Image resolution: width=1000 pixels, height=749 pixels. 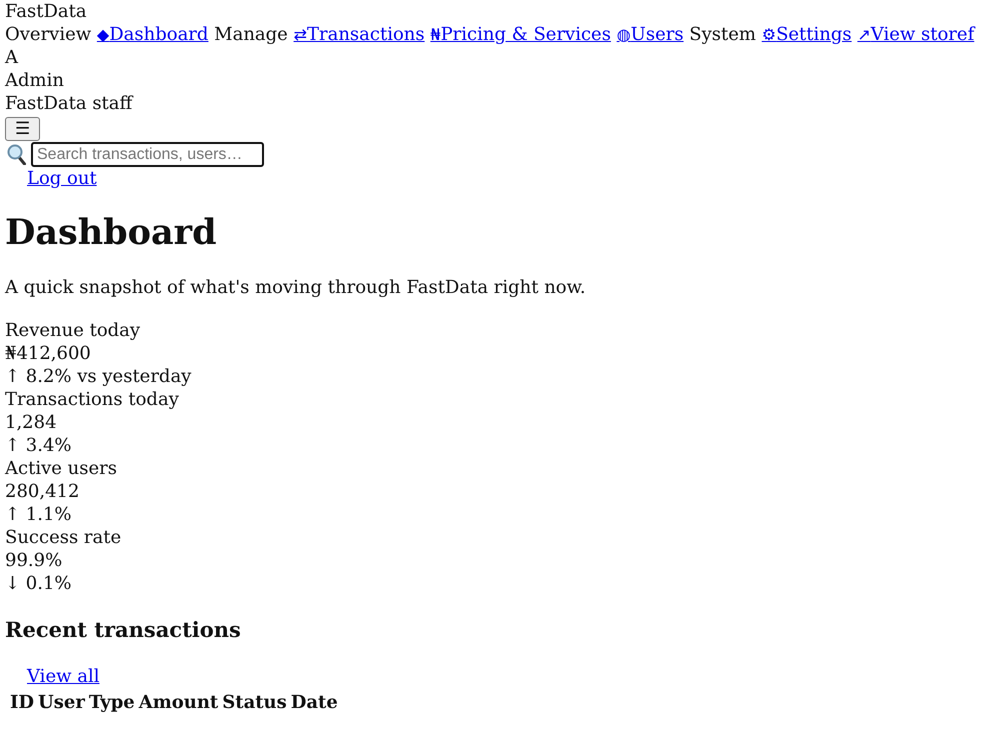 I want to click on section-title: Recent transactions, so click(x=123, y=630).